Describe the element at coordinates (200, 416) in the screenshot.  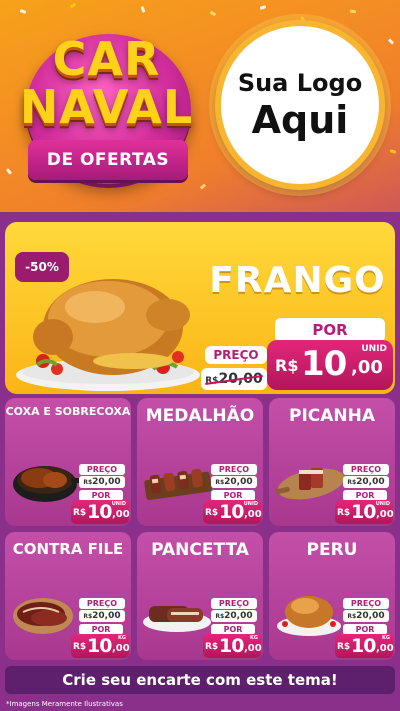
I see `product-name: MEDALHÃO` at that location.